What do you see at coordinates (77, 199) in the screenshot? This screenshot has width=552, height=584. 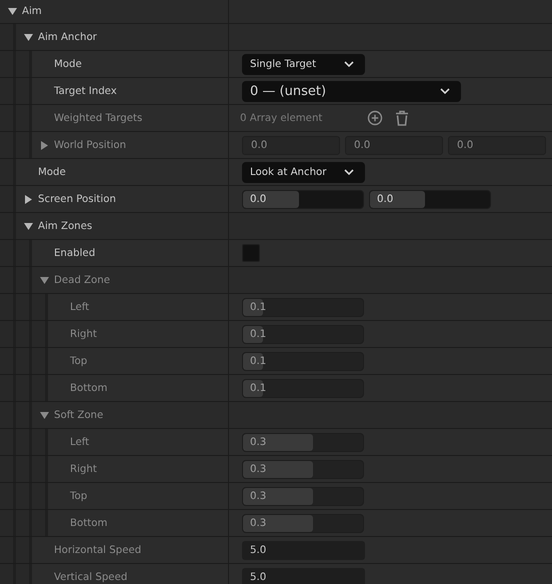 I see `property-label: Screen Position` at bounding box center [77, 199].